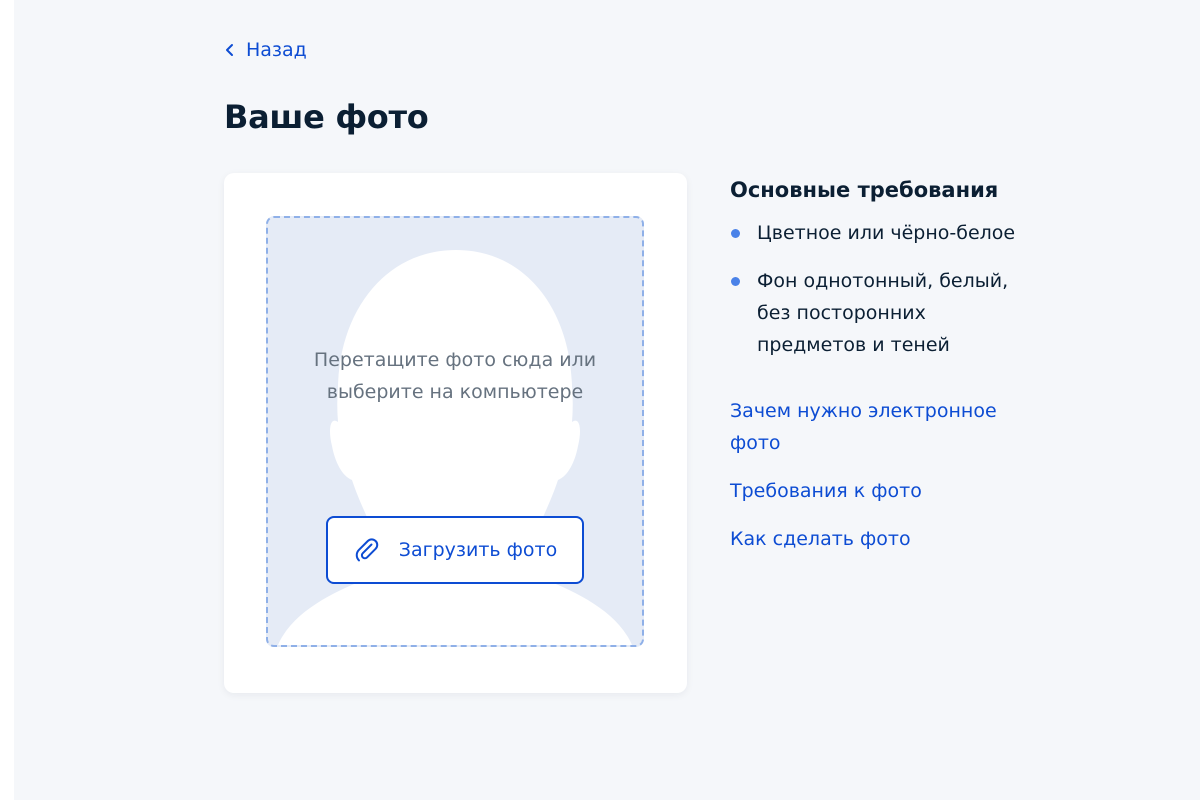 The image size is (1200, 800). I want to click on requirement-item-text: Цветное или чёрно-белое, so click(886, 233).